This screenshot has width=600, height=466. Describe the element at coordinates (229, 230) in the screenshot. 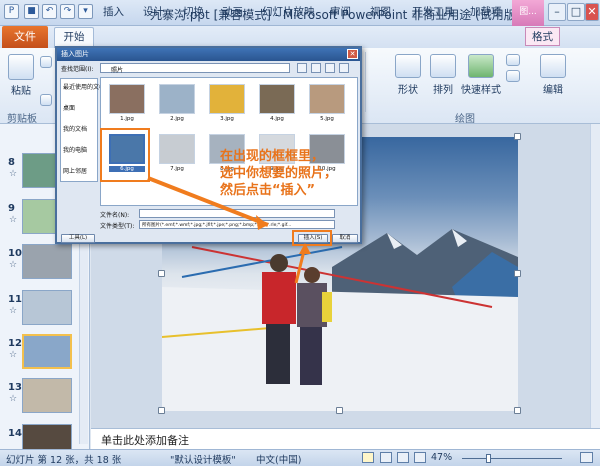

I see `instruction-arrows` at that location.